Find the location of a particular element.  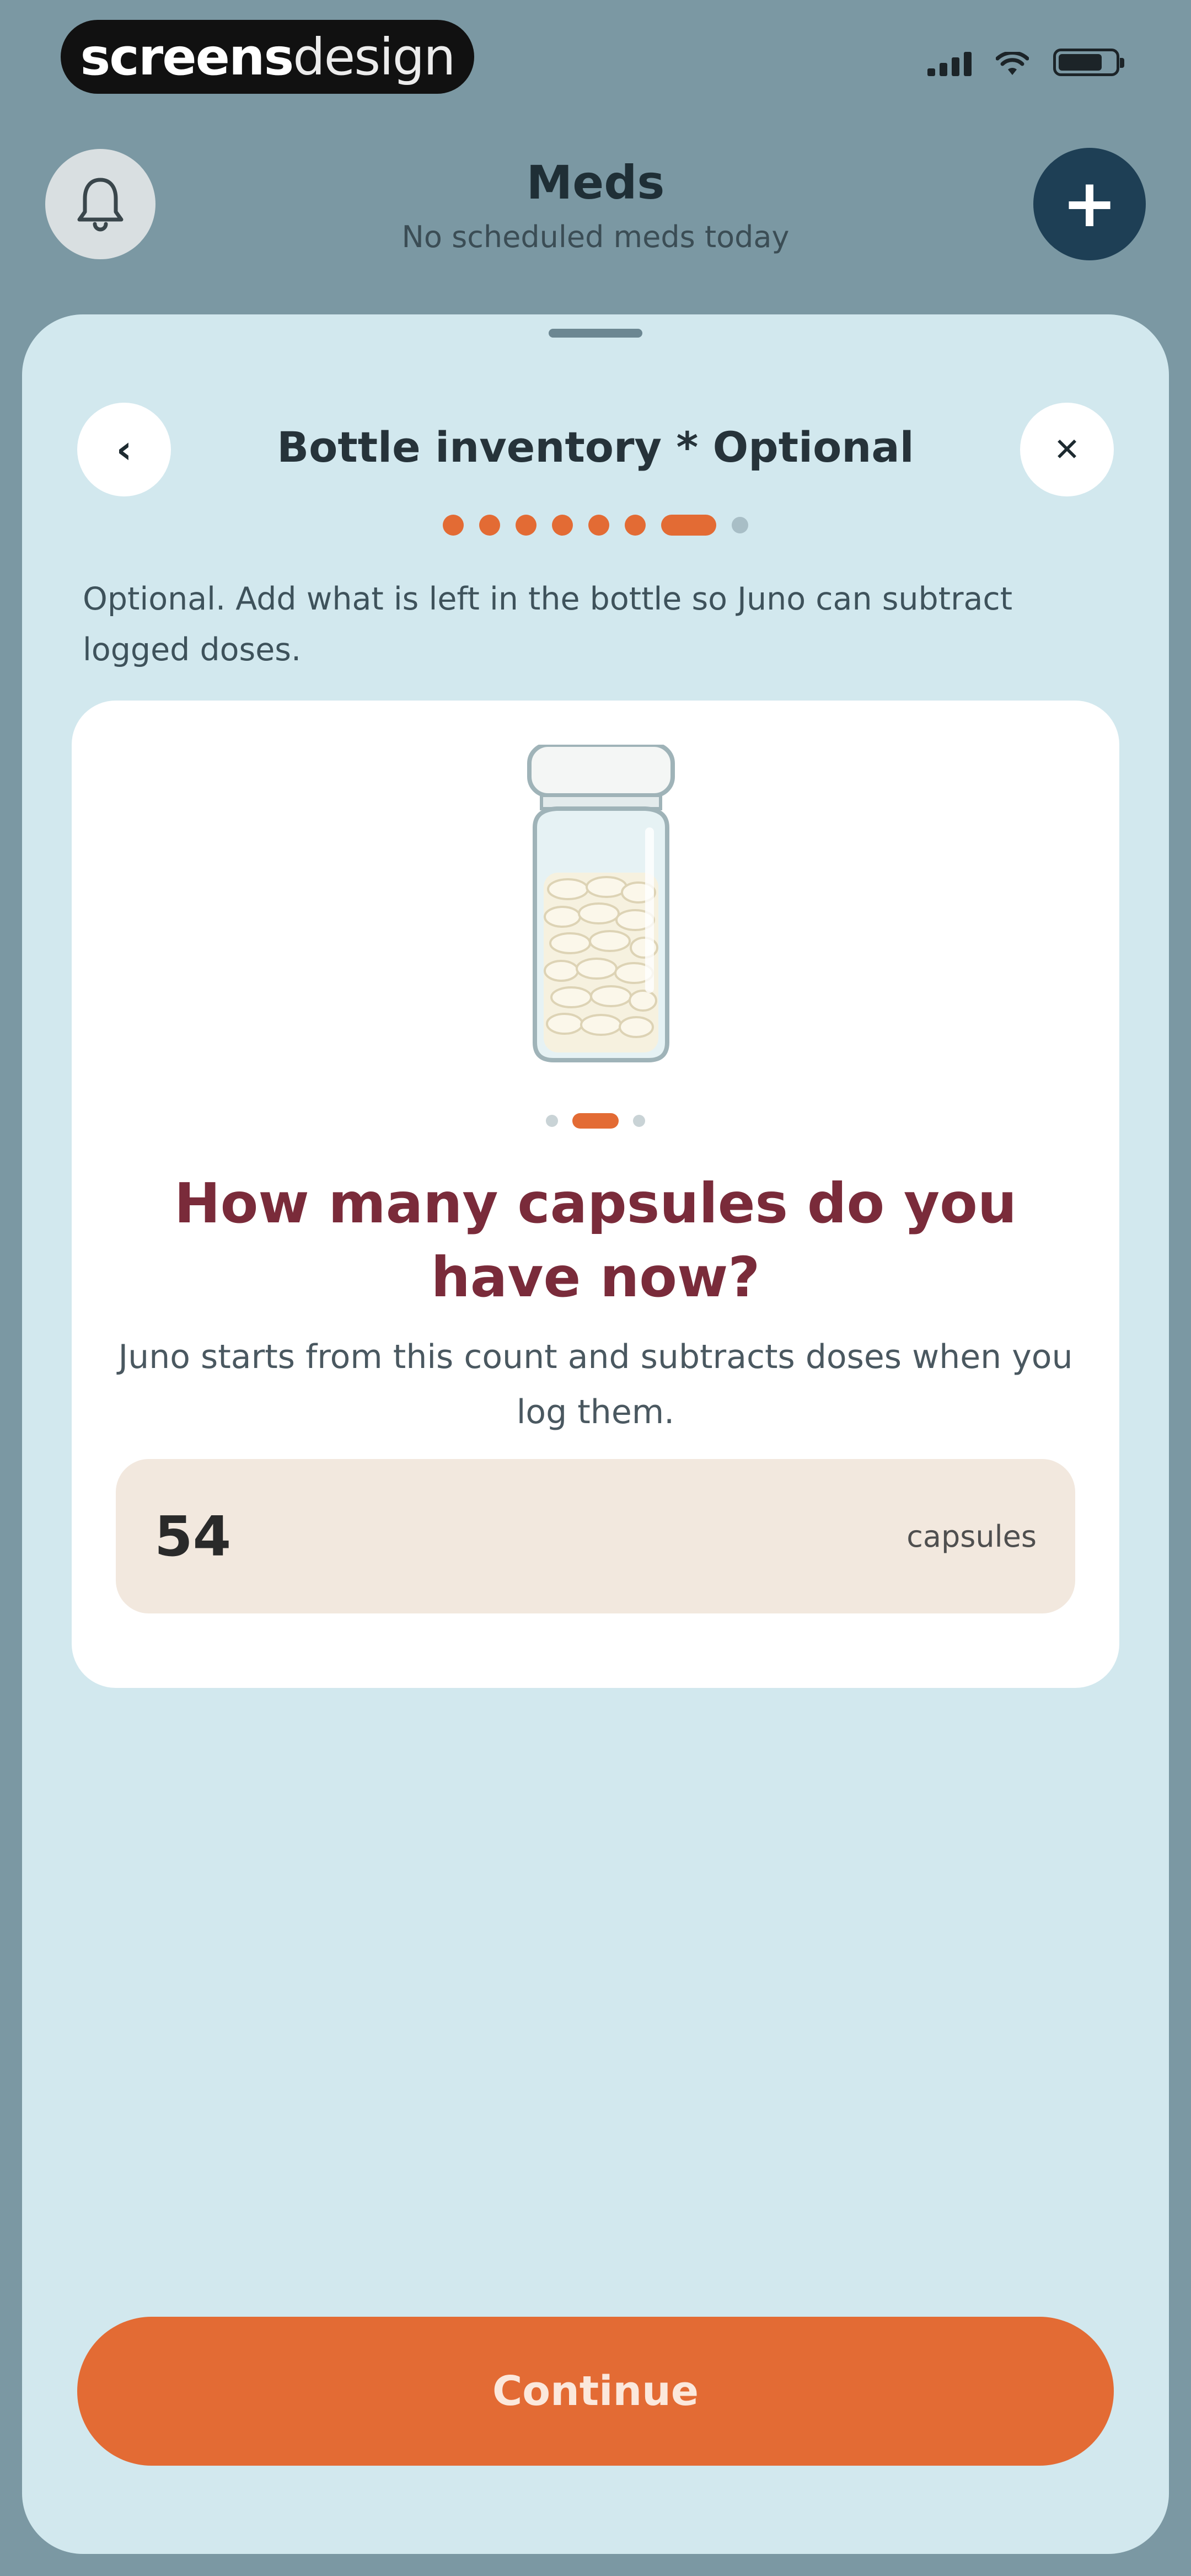

close-icon: ✕ is located at coordinates (1067, 449).